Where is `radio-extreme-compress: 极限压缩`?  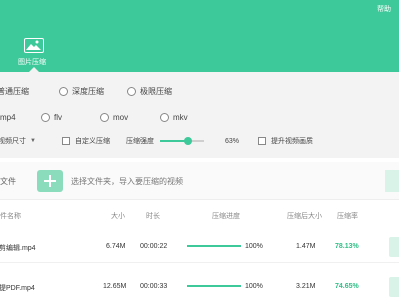 radio-extreme-compress: 极限压缩 is located at coordinates (149, 91).